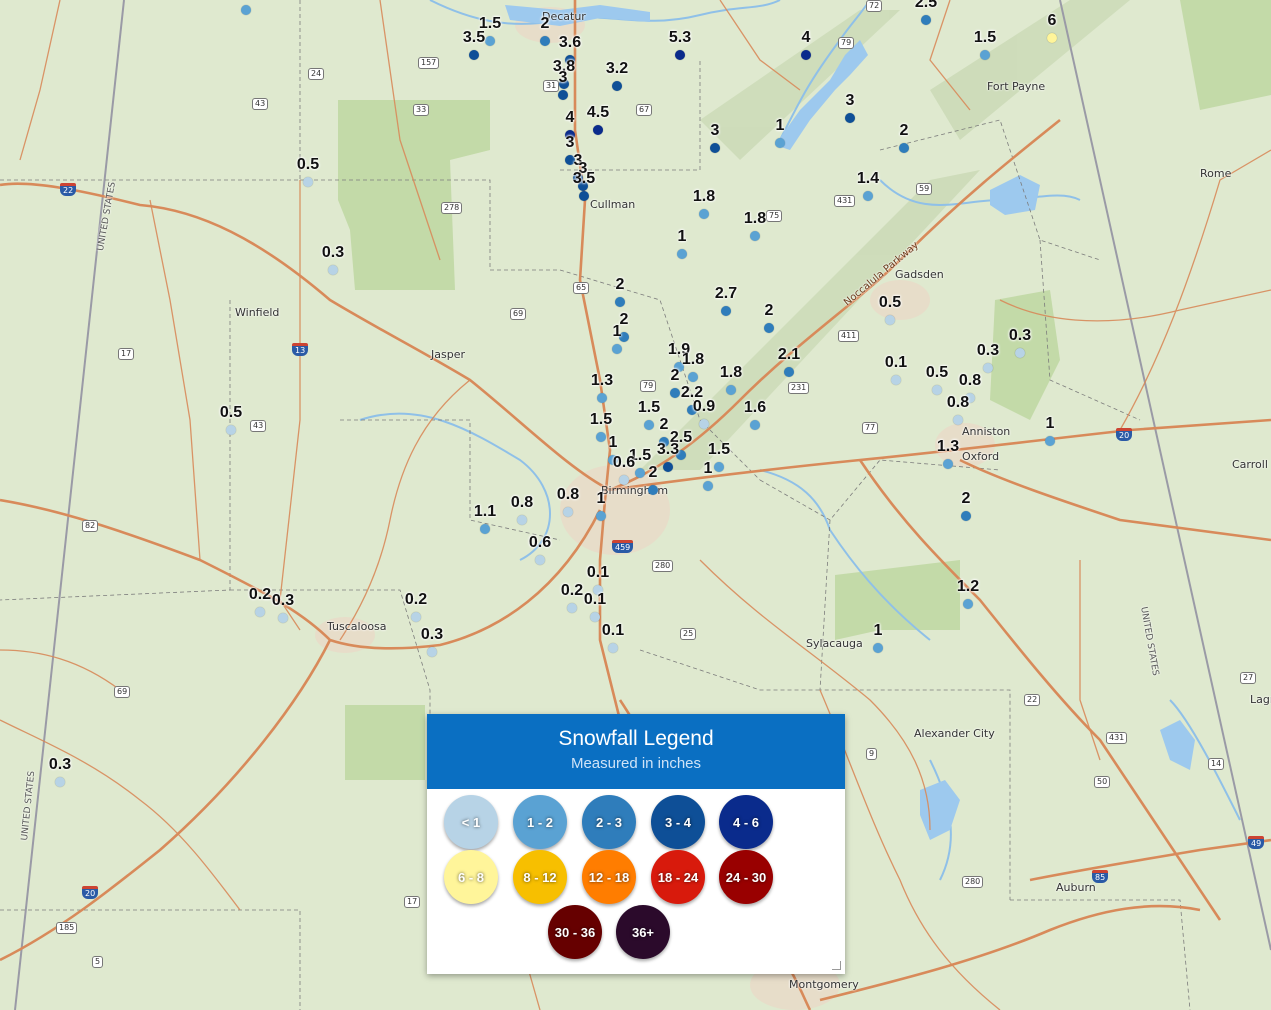 The image size is (1271, 1010). Describe the element at coordinates (872, 754) in the screenshot. I see `highway-shield: 9` at that location.